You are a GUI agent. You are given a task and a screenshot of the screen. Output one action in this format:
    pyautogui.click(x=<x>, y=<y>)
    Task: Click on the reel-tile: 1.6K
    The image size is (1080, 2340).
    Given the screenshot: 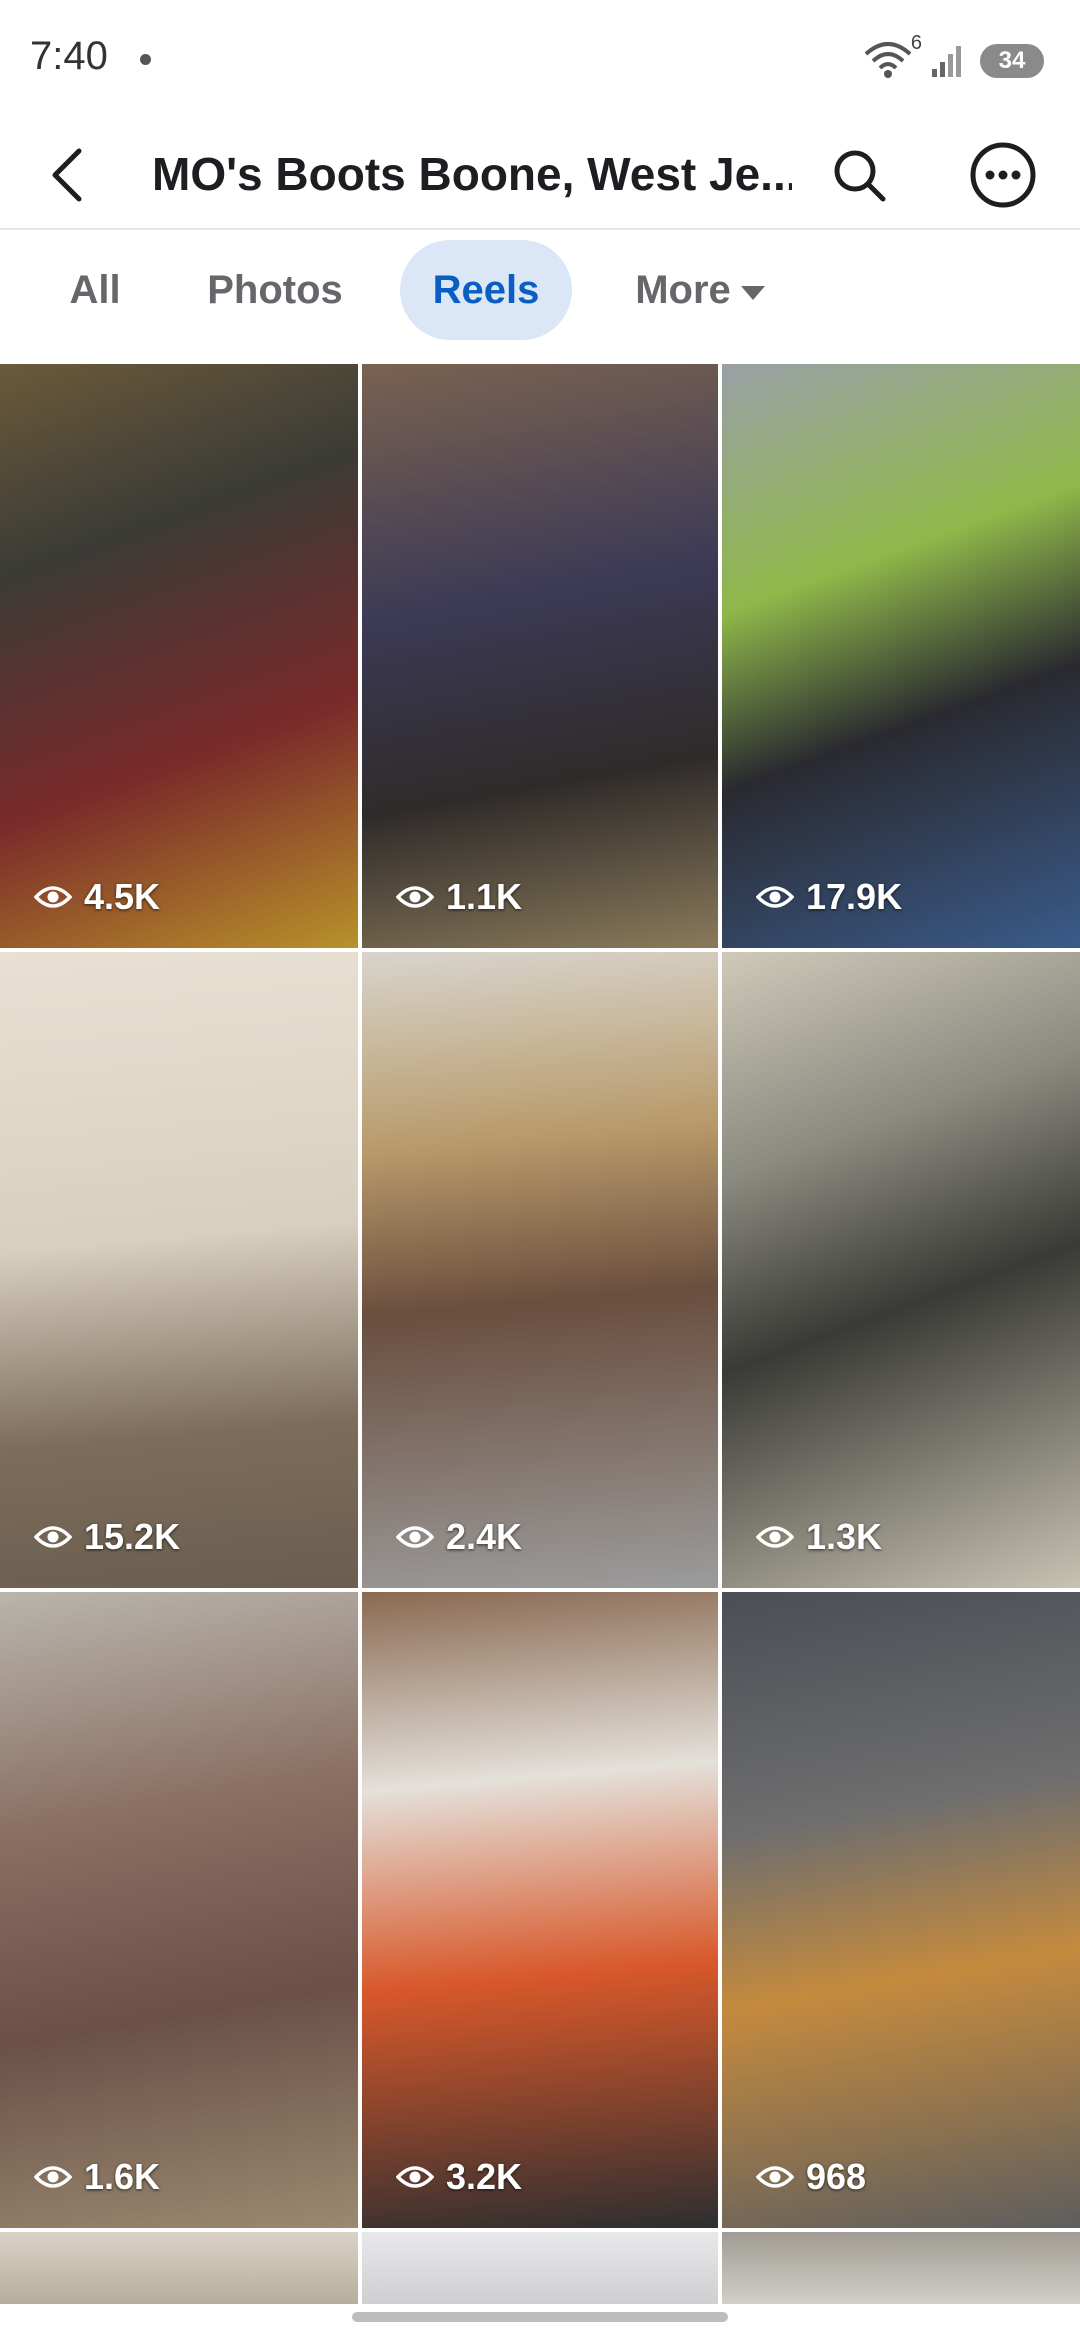 What is the action you would take?
    pyautogui.click(x=179, y=1910)
    